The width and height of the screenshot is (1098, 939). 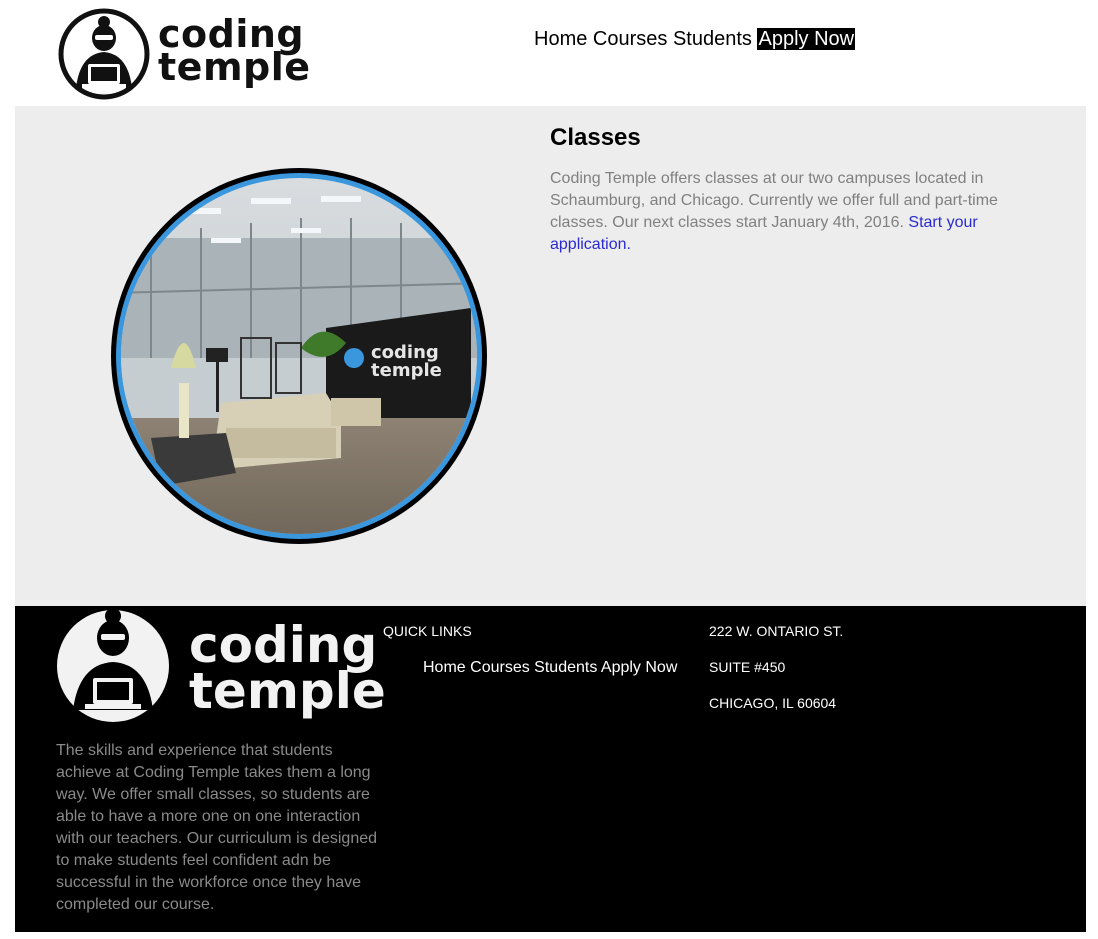 What do you see at coordinates (427, 631) in the screenshot?
I see `quick-links-heading: QUICK LINKS` at bounding box center [427, 631].